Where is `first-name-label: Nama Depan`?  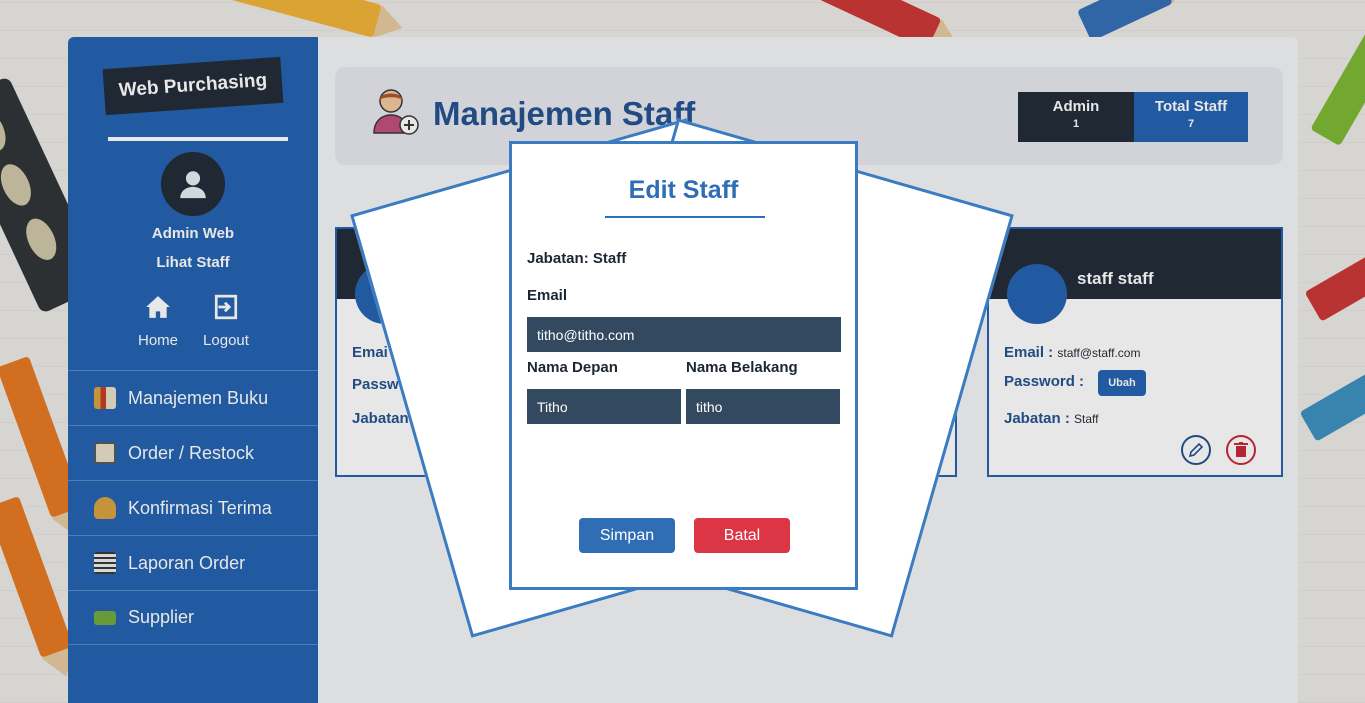 first-name-label: Nama Depan is located at coordinates (572, 367).